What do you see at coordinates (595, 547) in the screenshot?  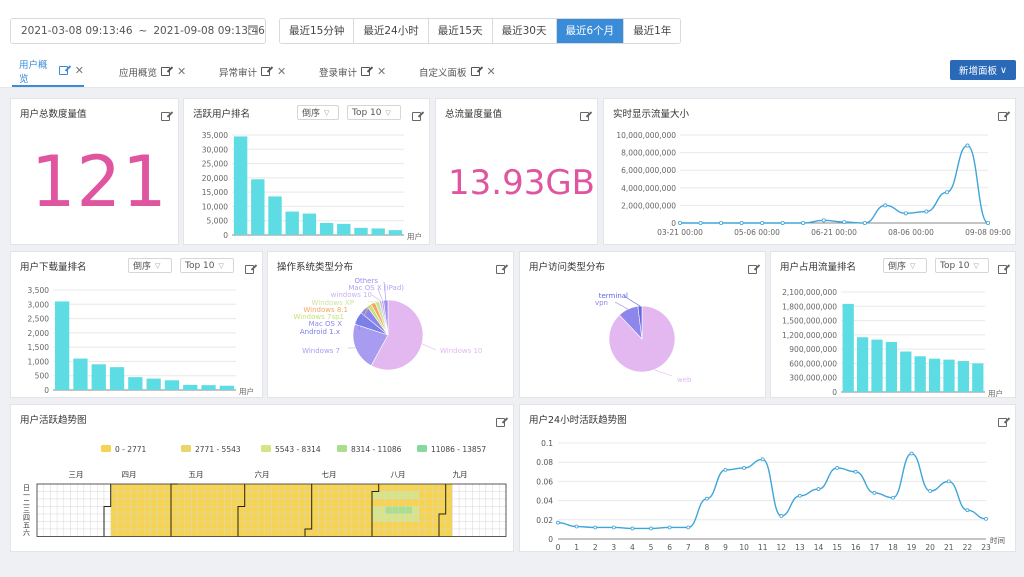 I see `x-tick-label: 2` at bounding box center [595, 547].